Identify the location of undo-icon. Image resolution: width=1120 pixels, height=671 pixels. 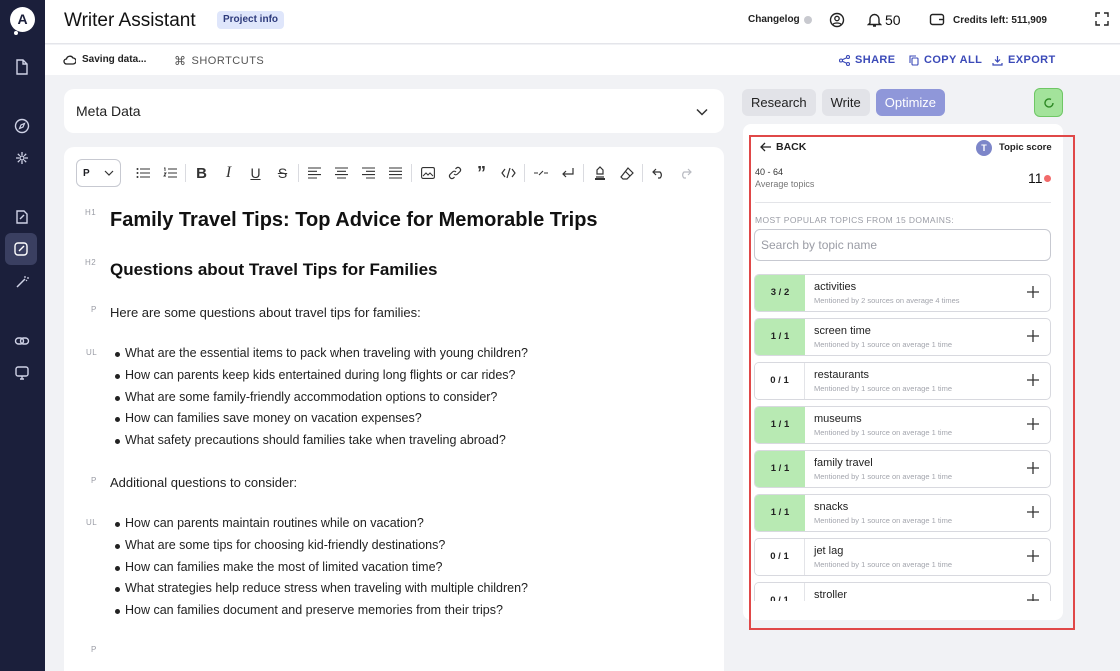
(658, 173).